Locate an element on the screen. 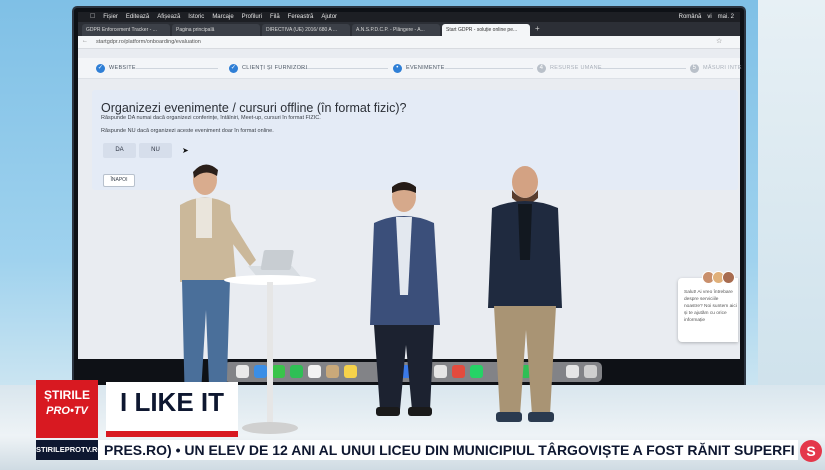 This screenshot has width=825, height=470. step-events: • EVENIMENTE is located at coordinates (419, 68).